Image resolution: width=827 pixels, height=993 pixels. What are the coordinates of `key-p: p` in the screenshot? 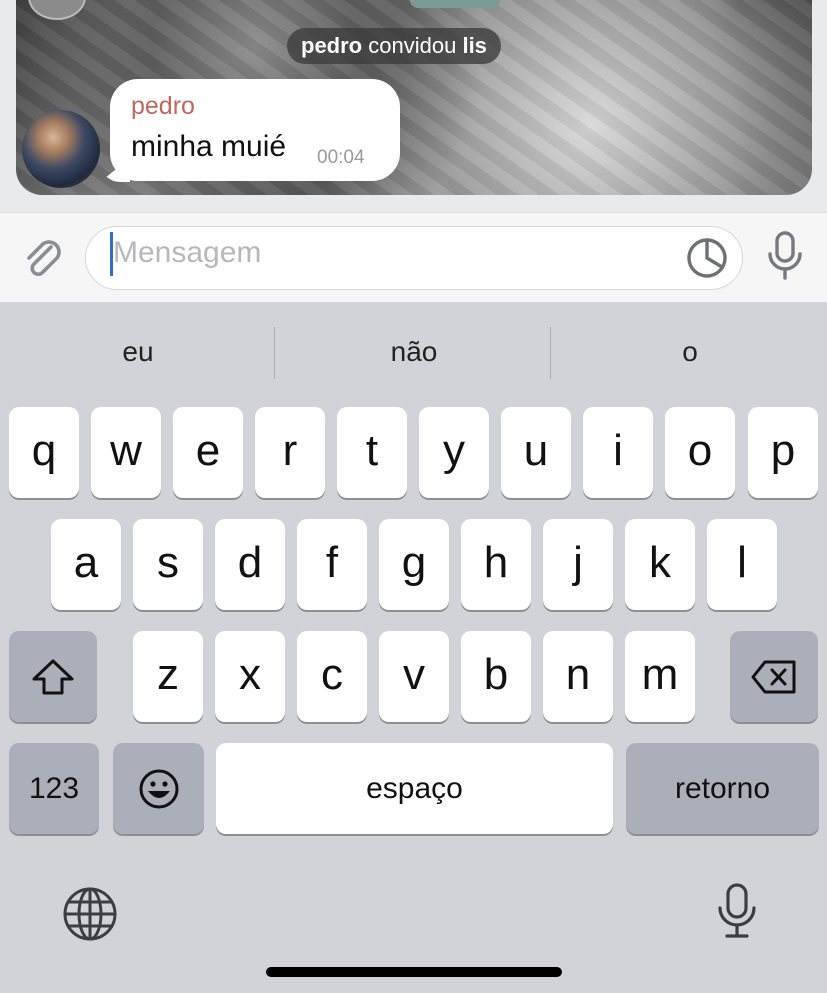 It's located at (783, 452).